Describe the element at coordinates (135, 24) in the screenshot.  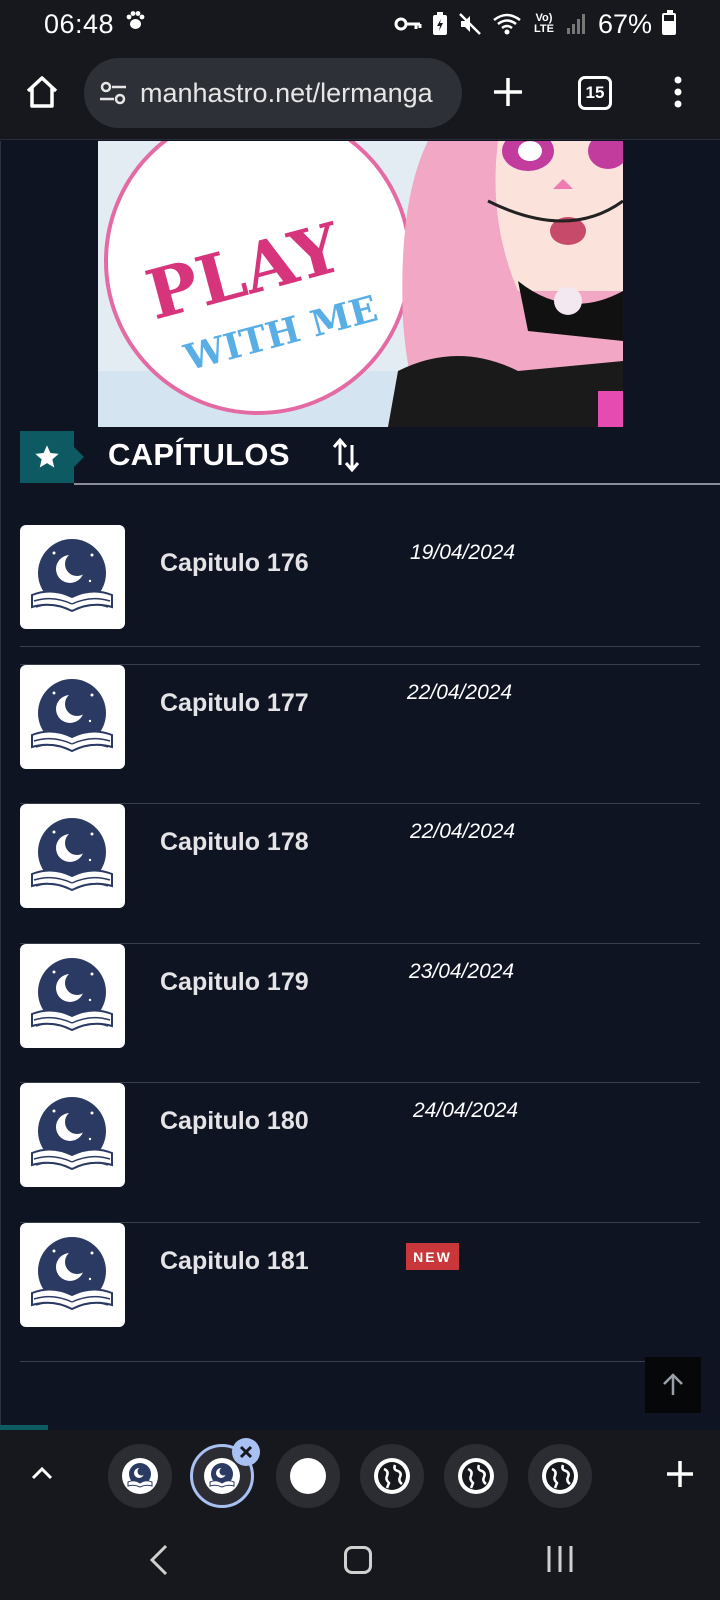
I see `paw-icon` at that location.